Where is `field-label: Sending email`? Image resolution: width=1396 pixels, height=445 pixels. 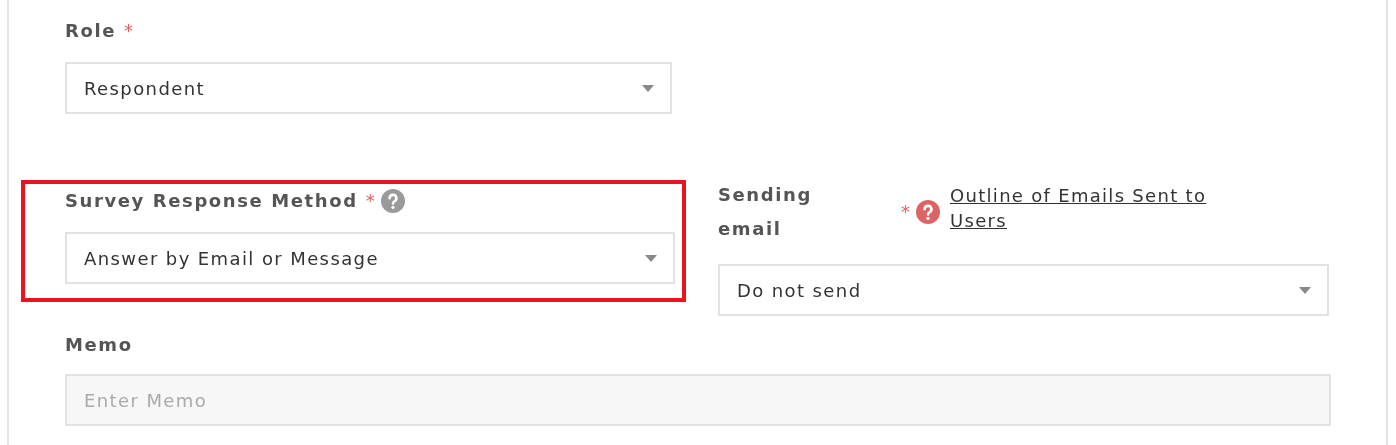 field-label: Sending email is located at coordinates (765, 212).